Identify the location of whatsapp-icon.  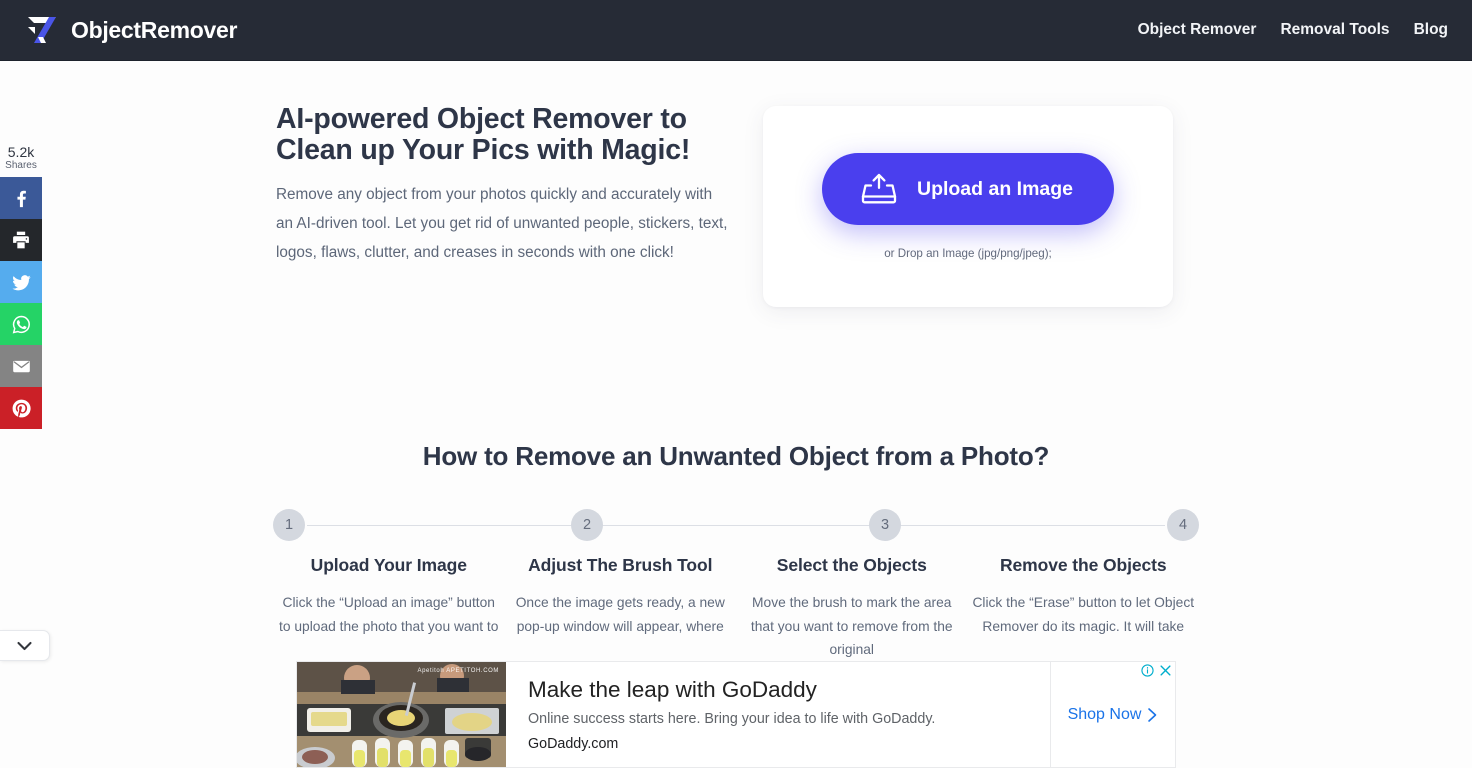
(21, 324).